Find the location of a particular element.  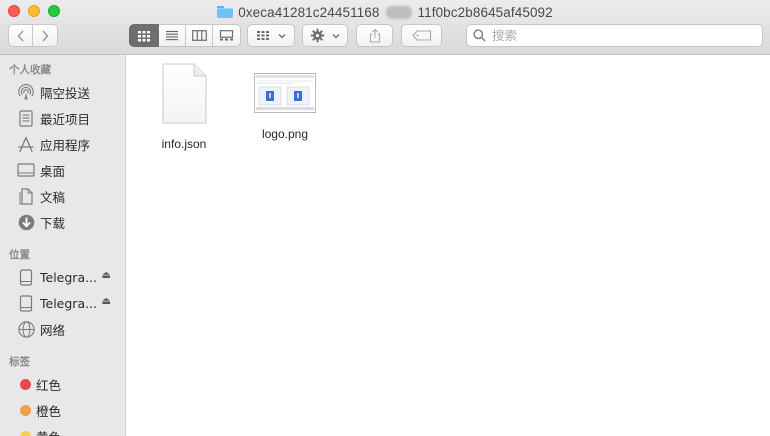

search-input is located at coordinates (617, 35).